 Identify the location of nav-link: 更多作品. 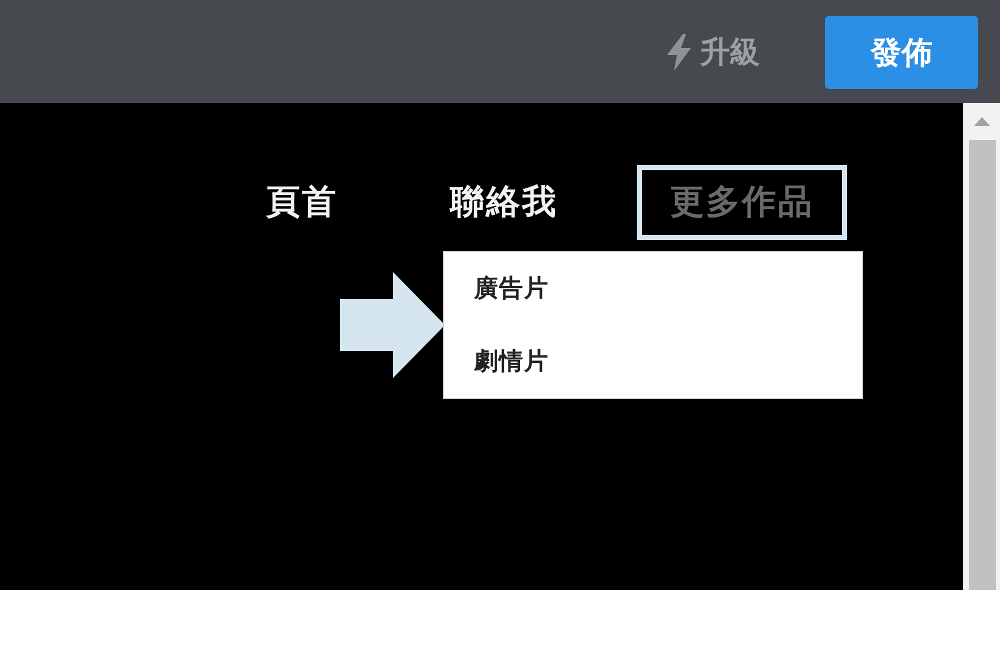
(742, 202).